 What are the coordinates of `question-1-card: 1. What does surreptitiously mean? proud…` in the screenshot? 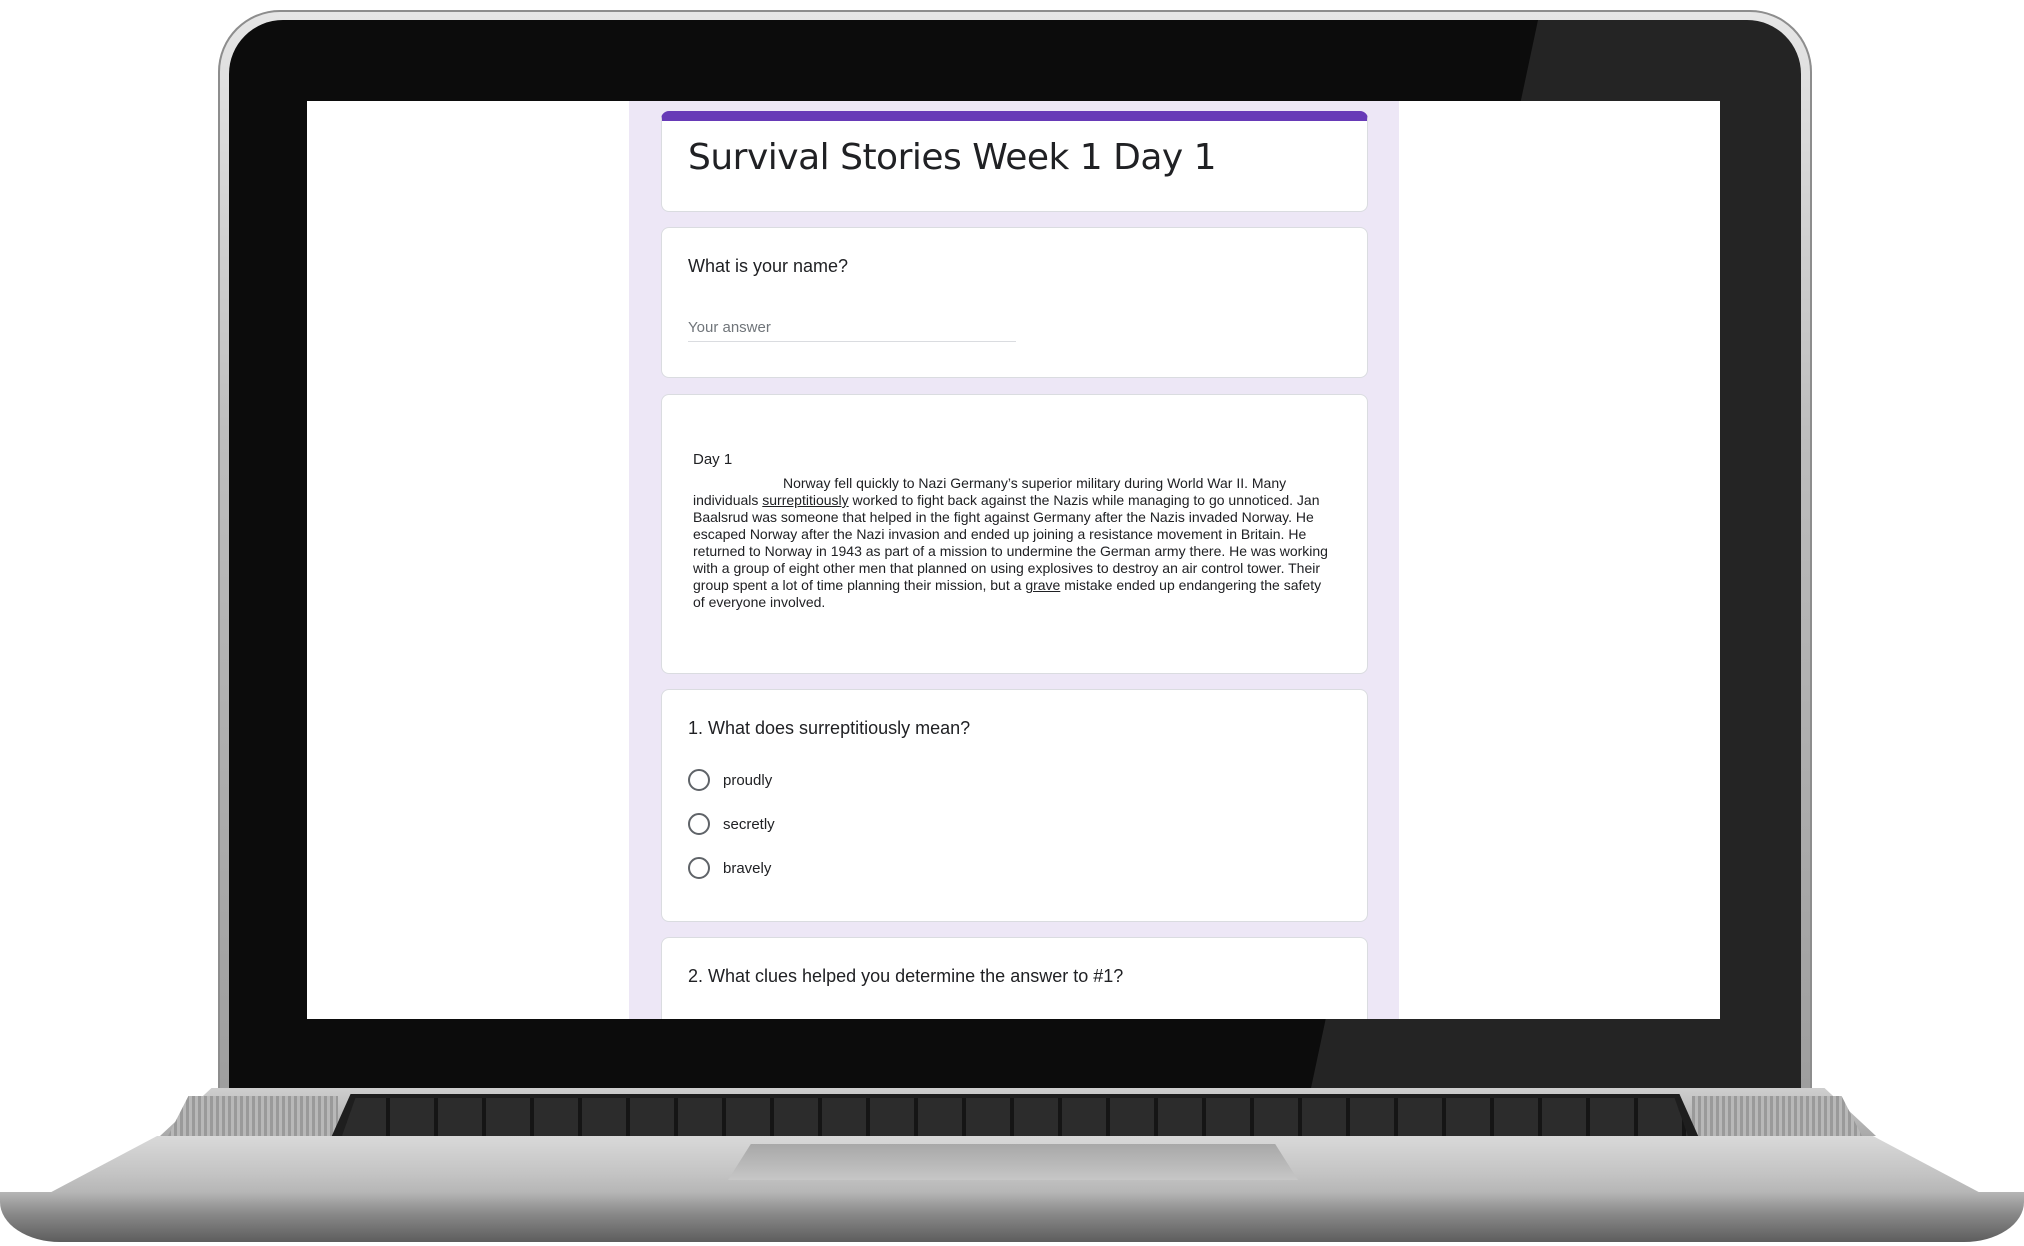 It's located at (1014, 805).